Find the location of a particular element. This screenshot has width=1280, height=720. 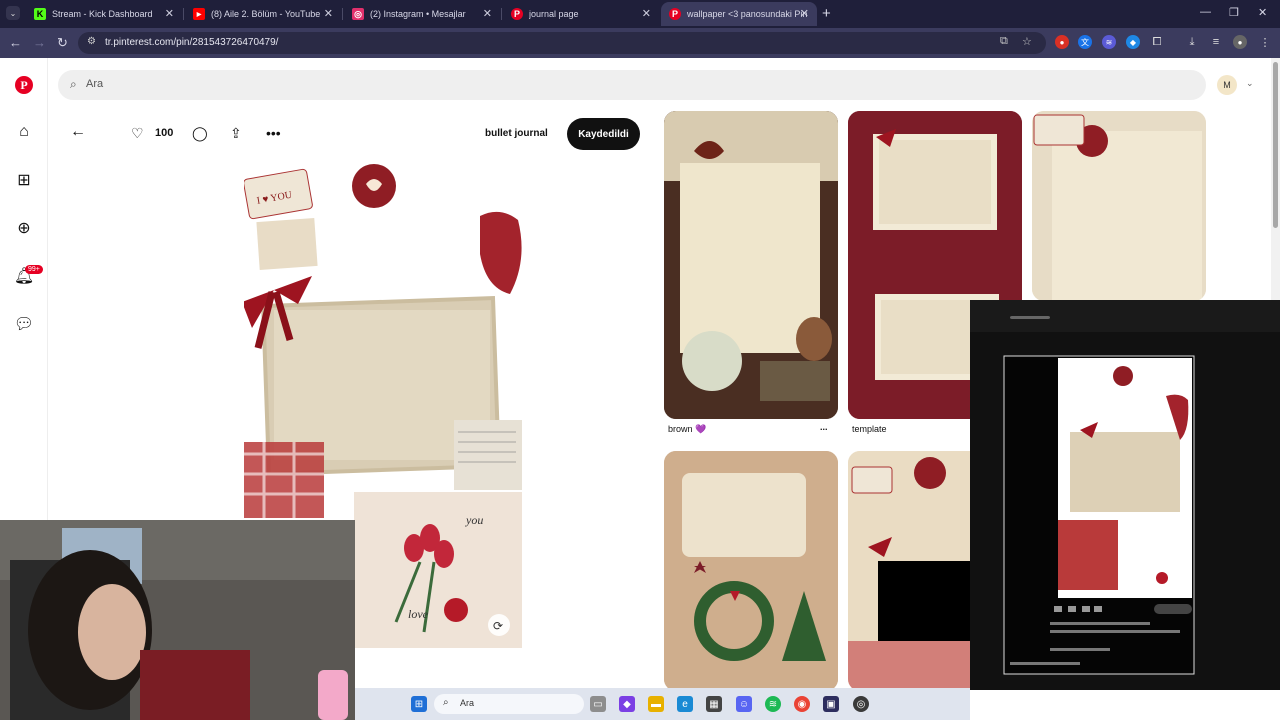

comment-icon: ◯ is located at coordinates (200, 133).